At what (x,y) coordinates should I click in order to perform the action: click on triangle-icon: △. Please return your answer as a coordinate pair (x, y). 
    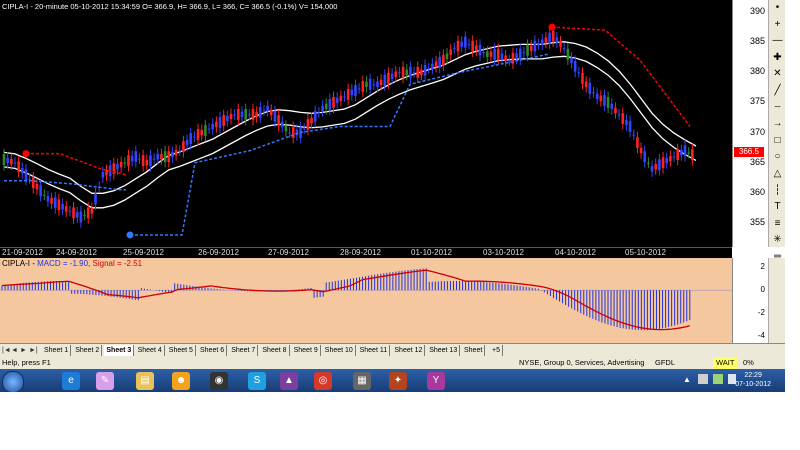
    Looking at the image, I should click on (777, 174).